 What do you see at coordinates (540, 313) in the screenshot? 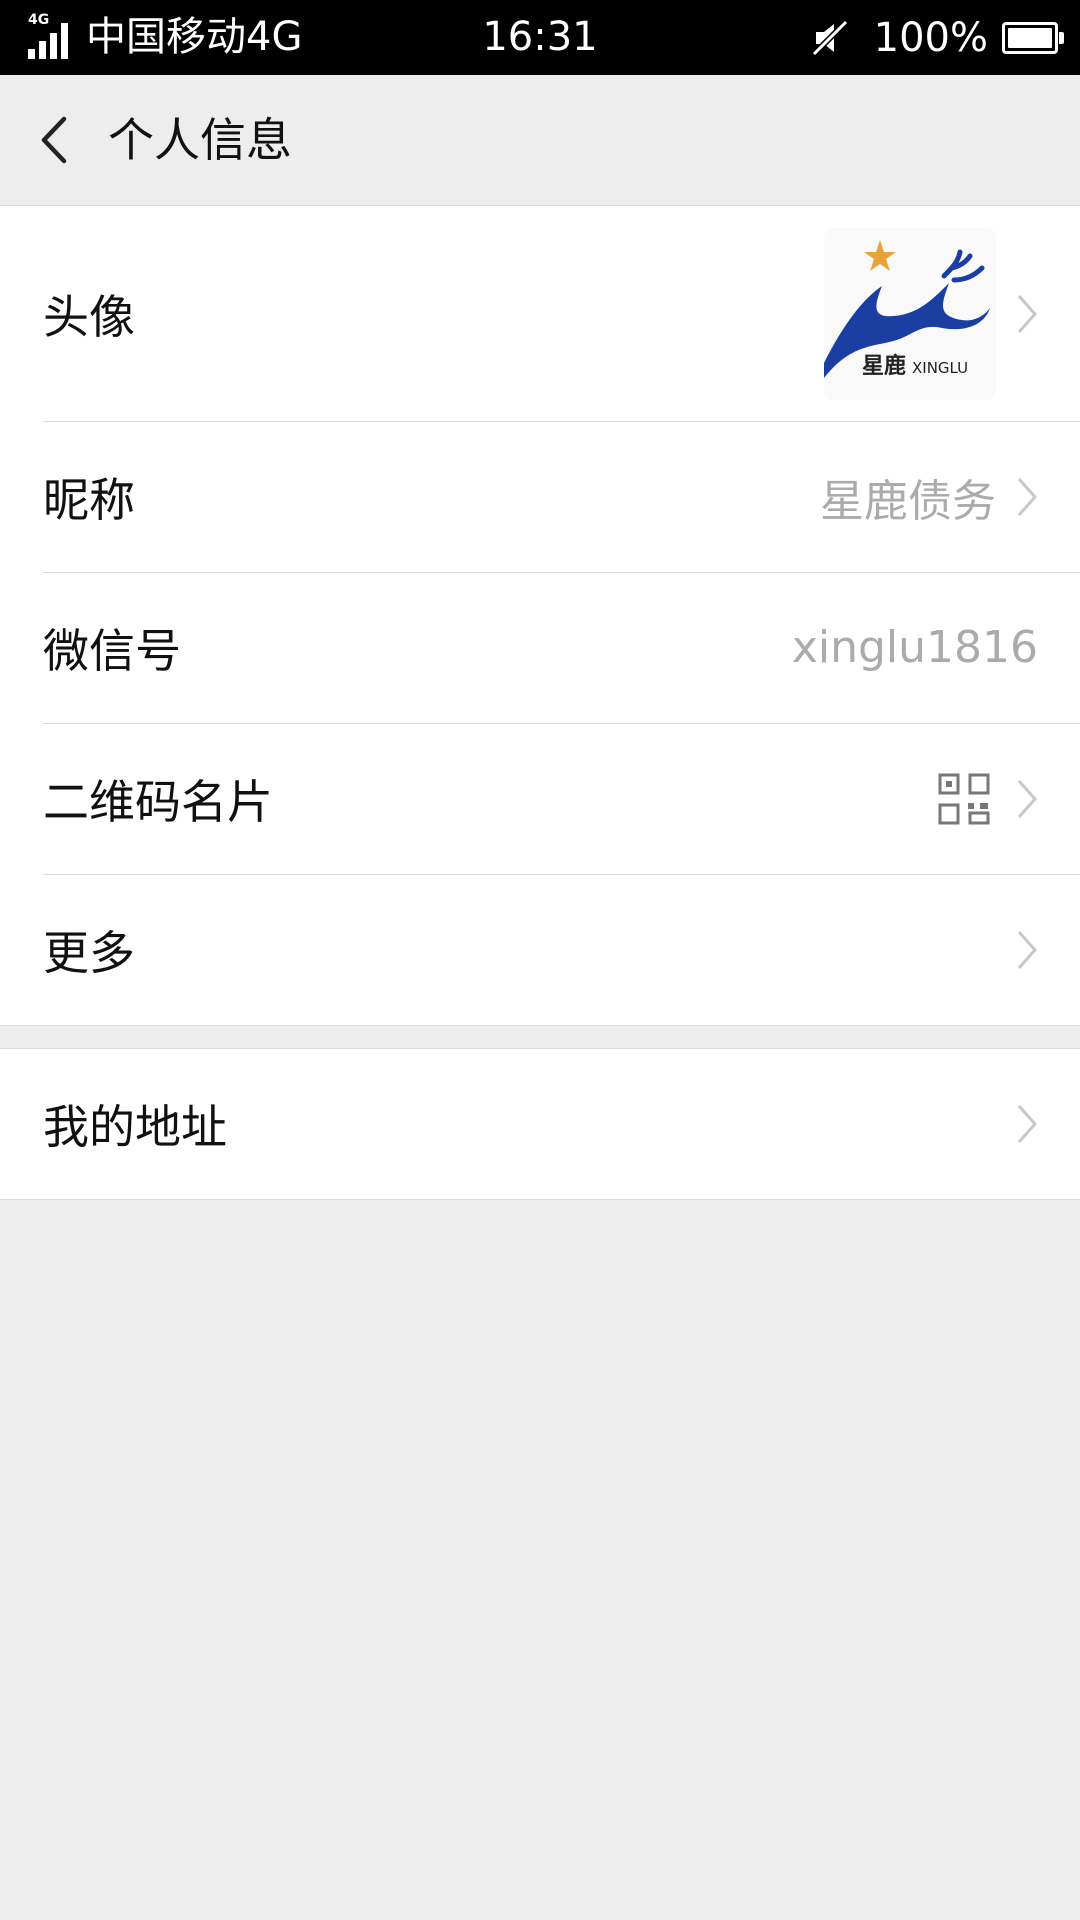
I see `row-avatar: 头像 星鹿 XINGLU` at bounding box center [540, 313].